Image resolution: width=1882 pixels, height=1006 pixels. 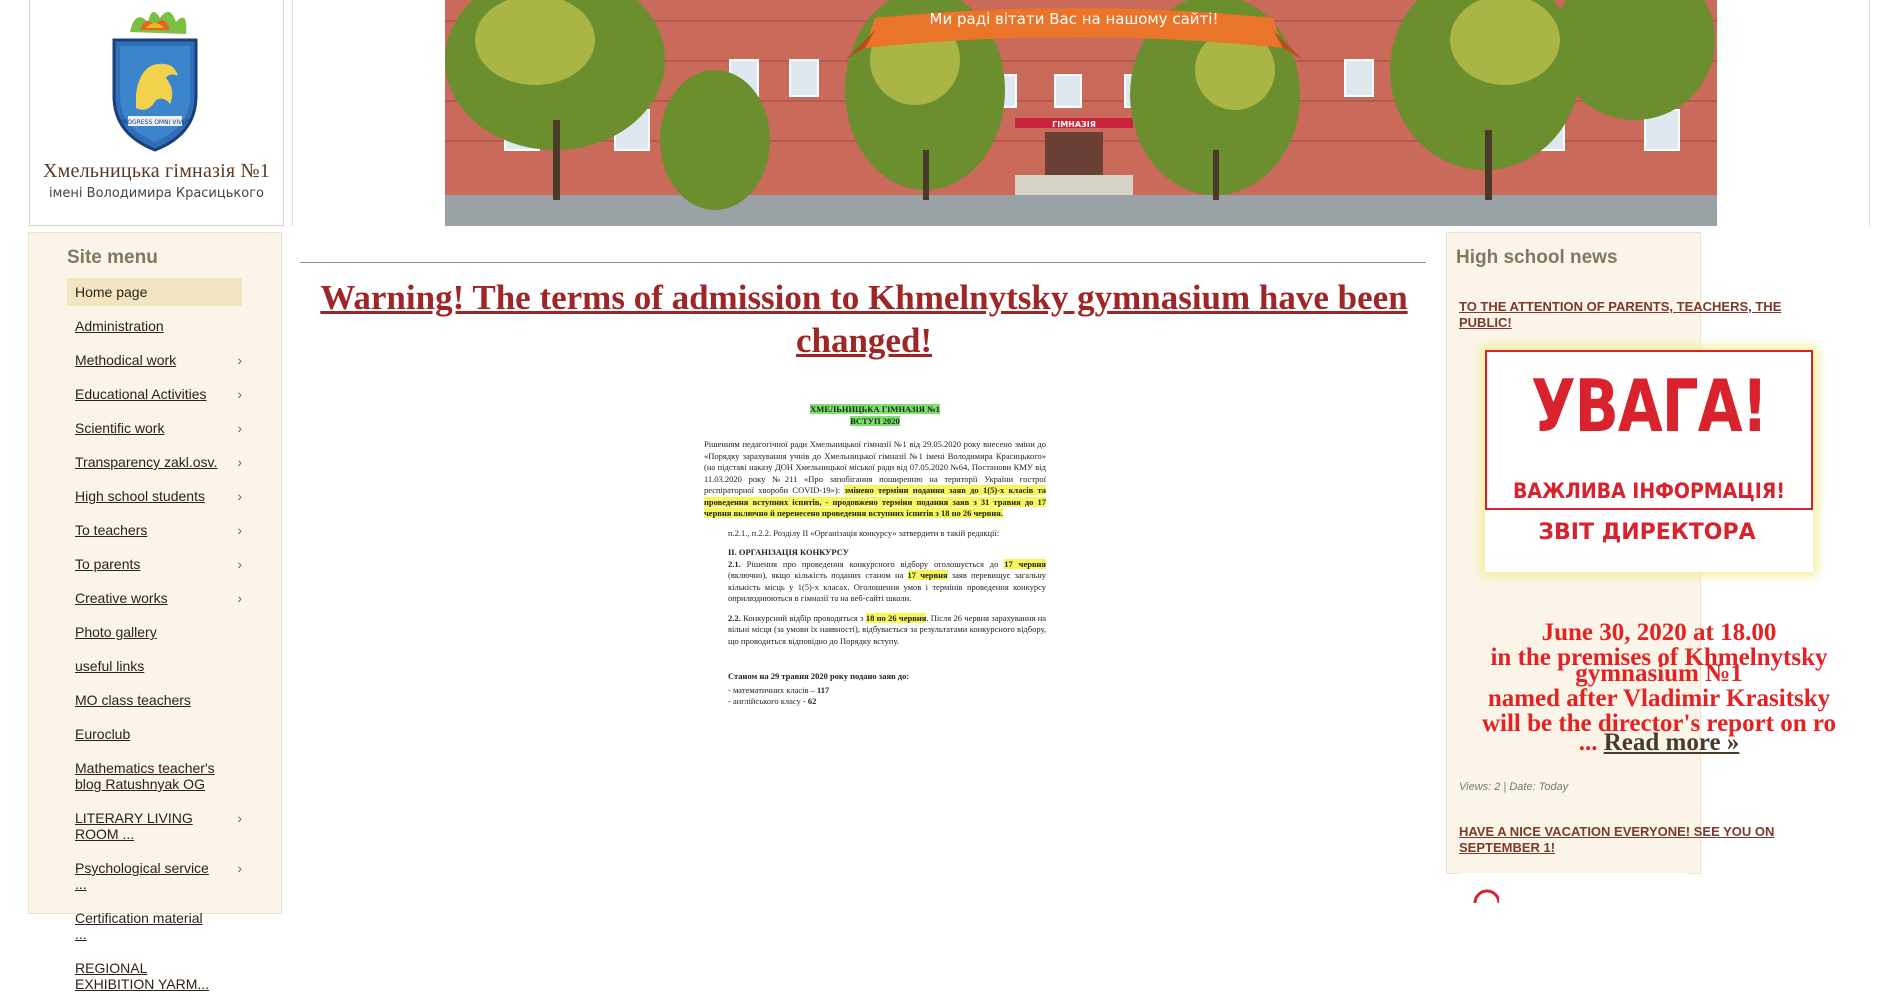 I want to click on poster-caption: ЗВІТ ДИРЕКТОРА, so click(x=1647, y=532).